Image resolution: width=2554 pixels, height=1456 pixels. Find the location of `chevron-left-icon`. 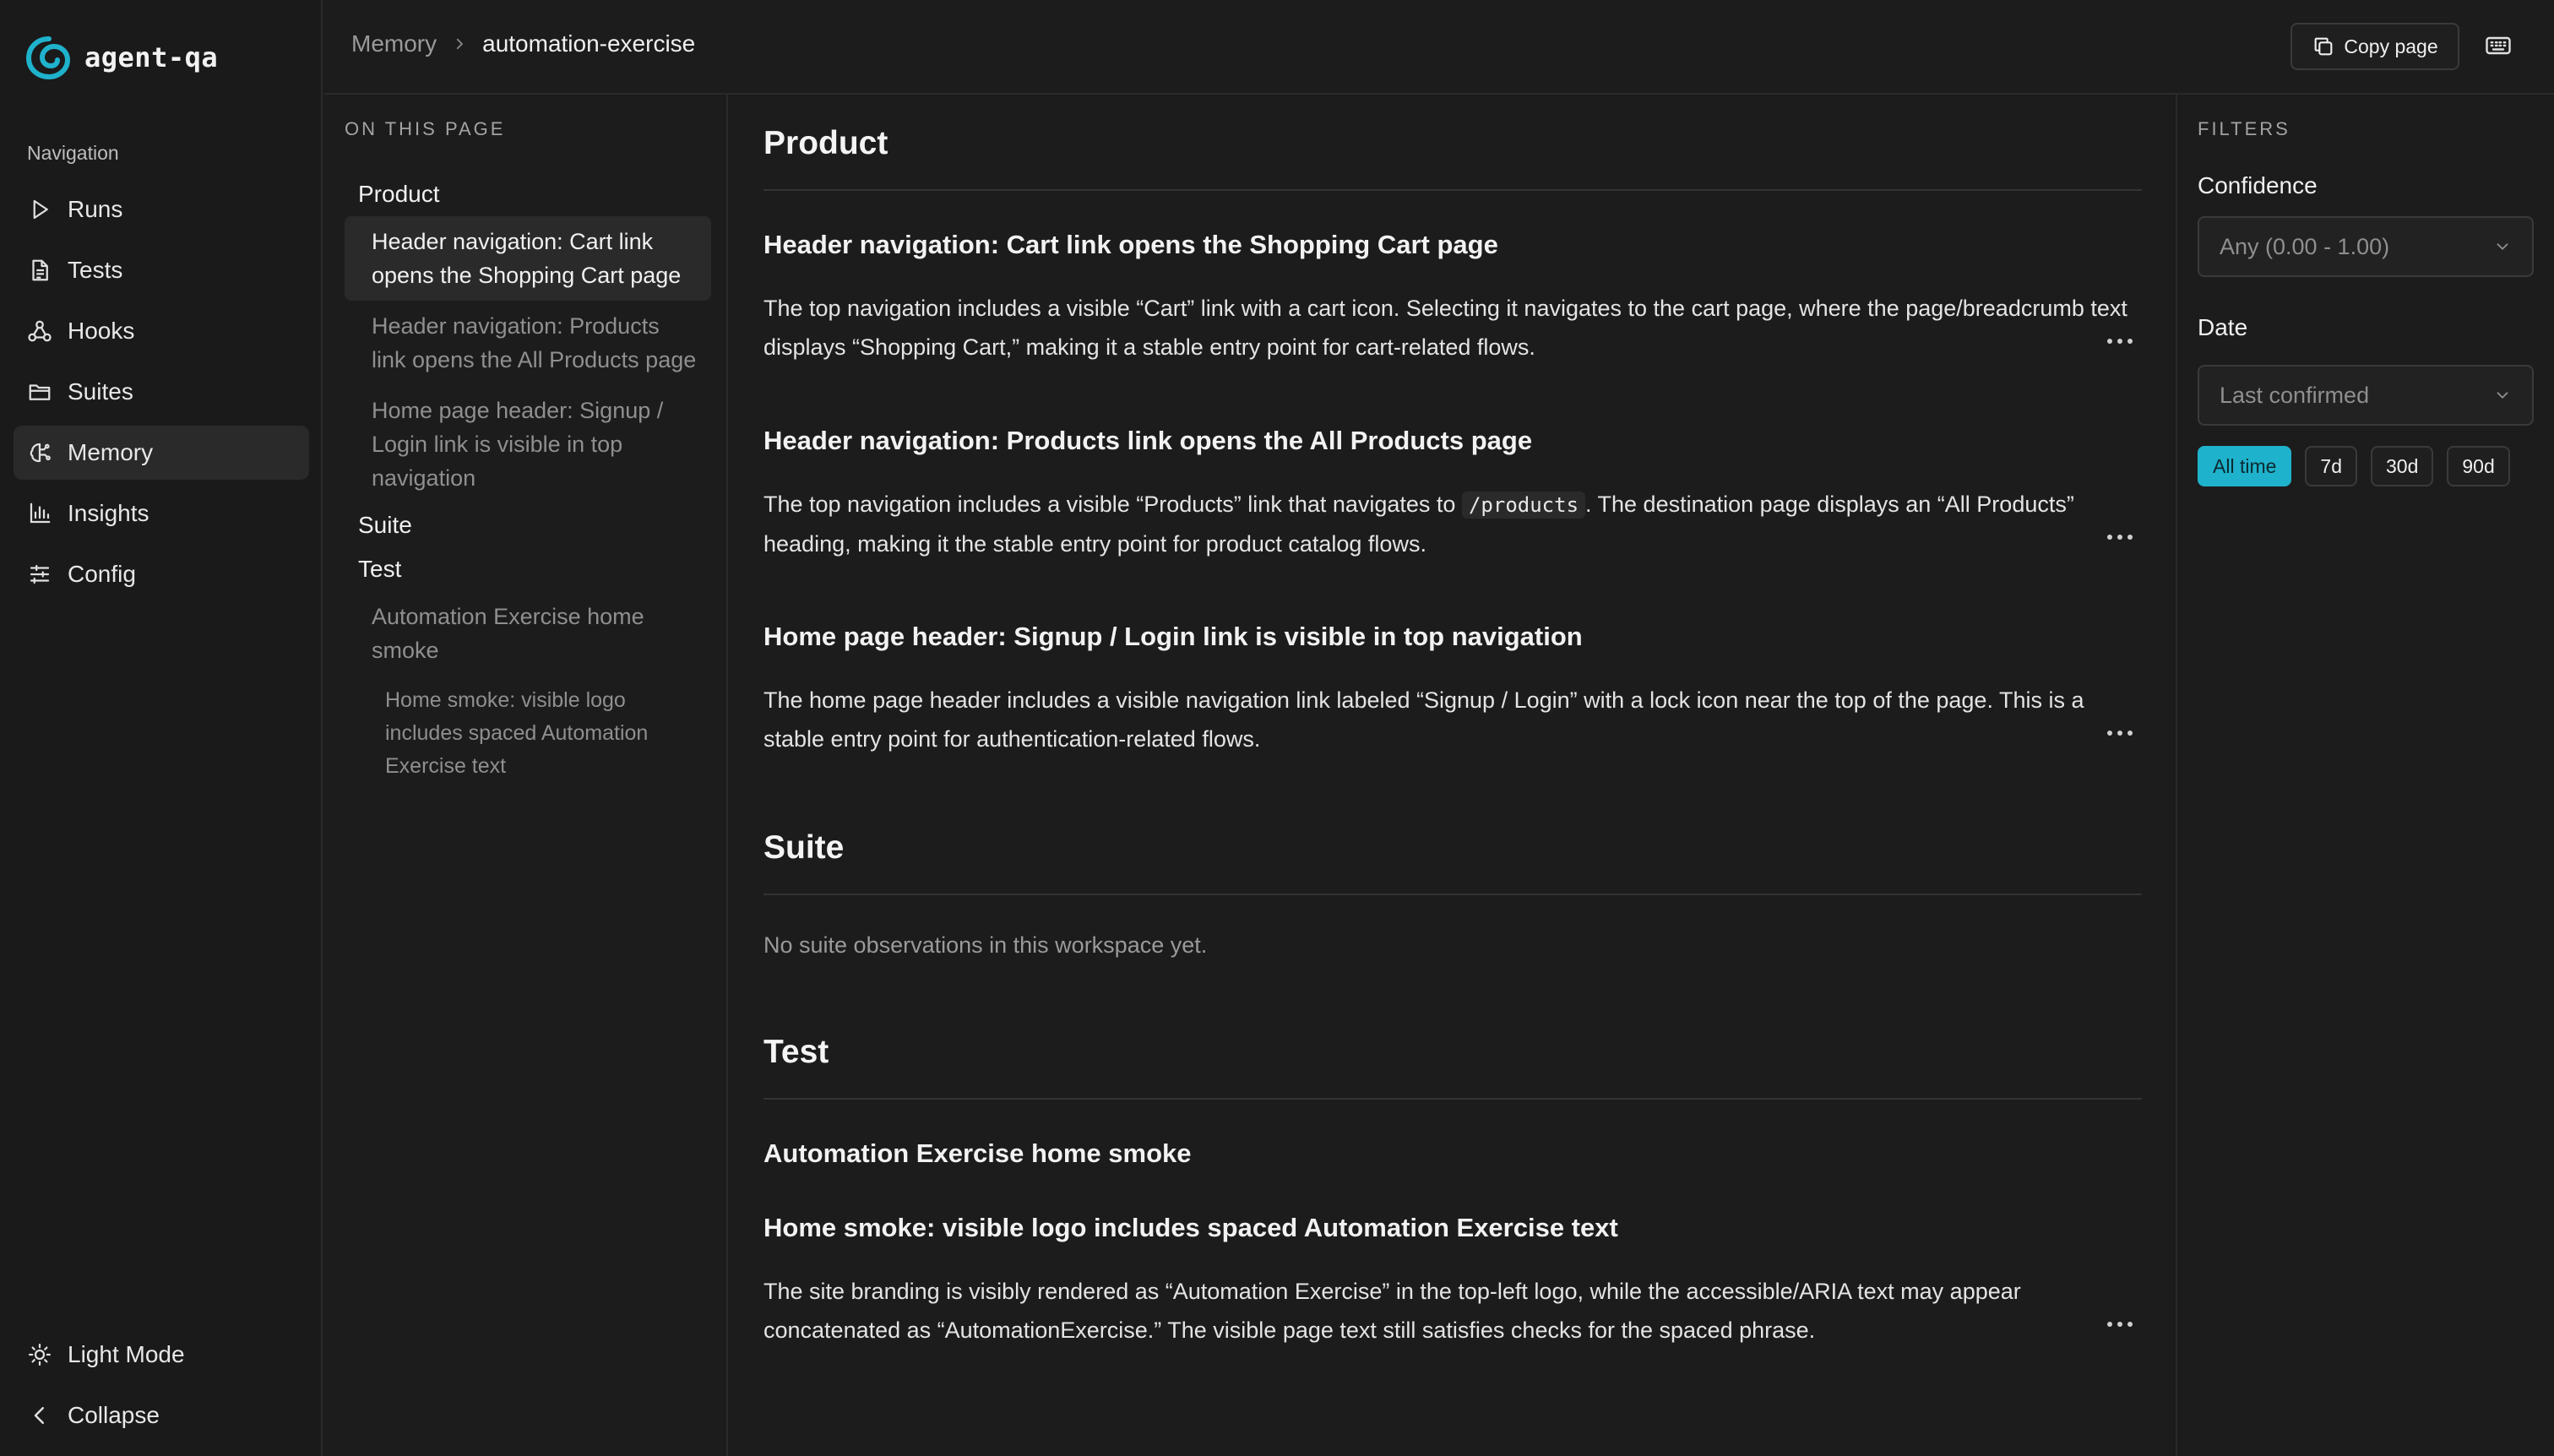

chevron-left-icon is located at coordinates (39, 1415).